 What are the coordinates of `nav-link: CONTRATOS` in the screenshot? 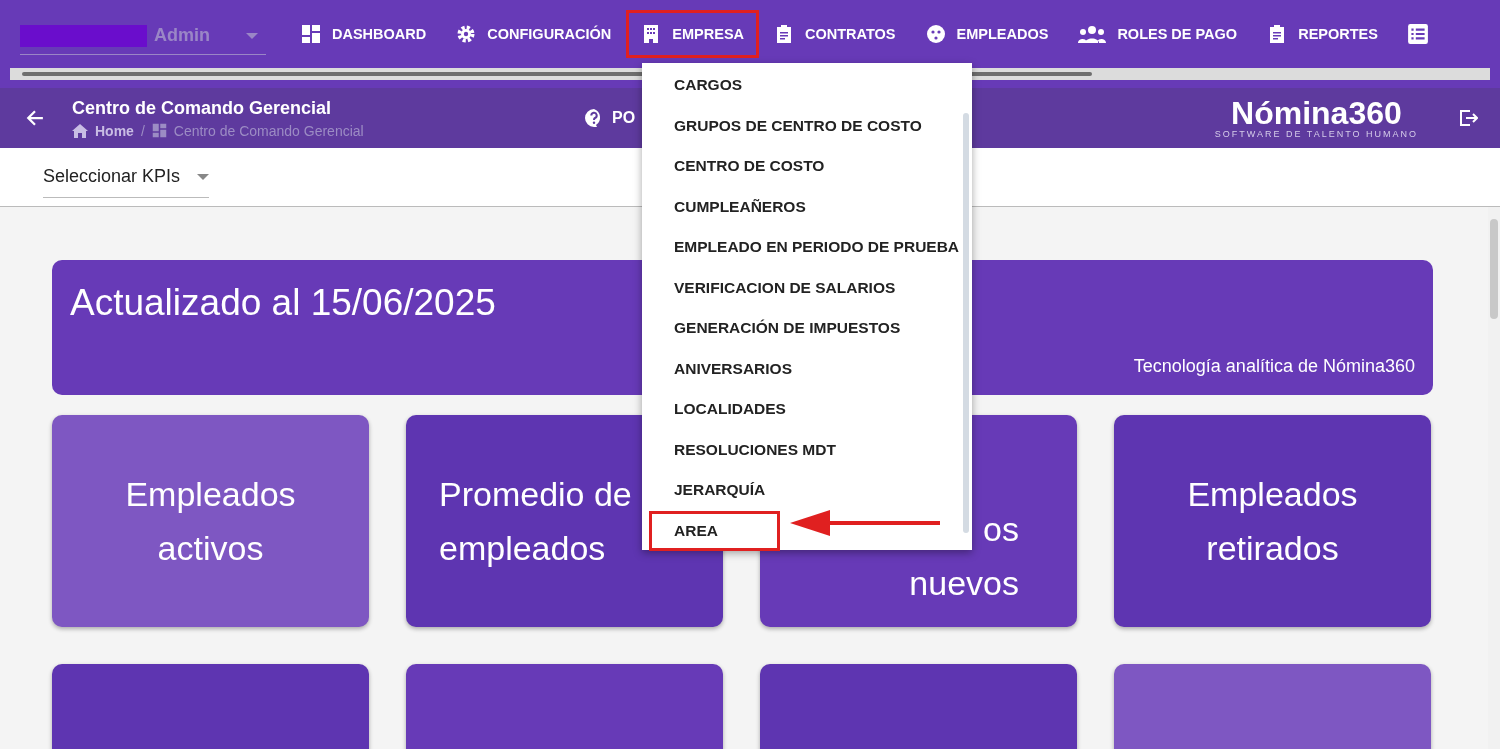 It's located at (835, 34).